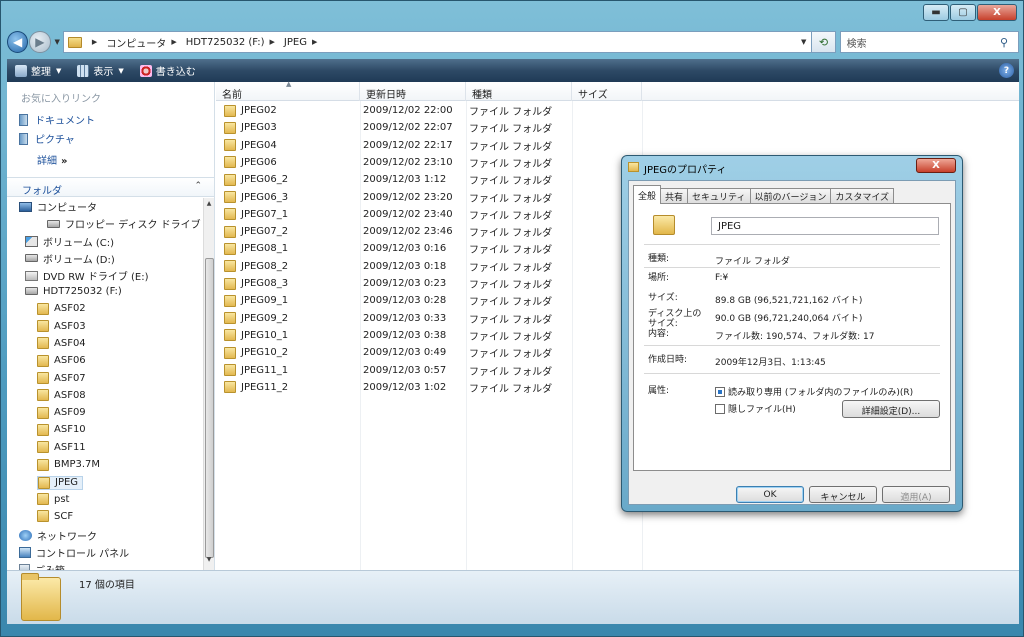  What do you see at coordinates (209, 206) in the screenshot?
I see `scroll-up-icon: ▲` at bounding box center [209, 206].